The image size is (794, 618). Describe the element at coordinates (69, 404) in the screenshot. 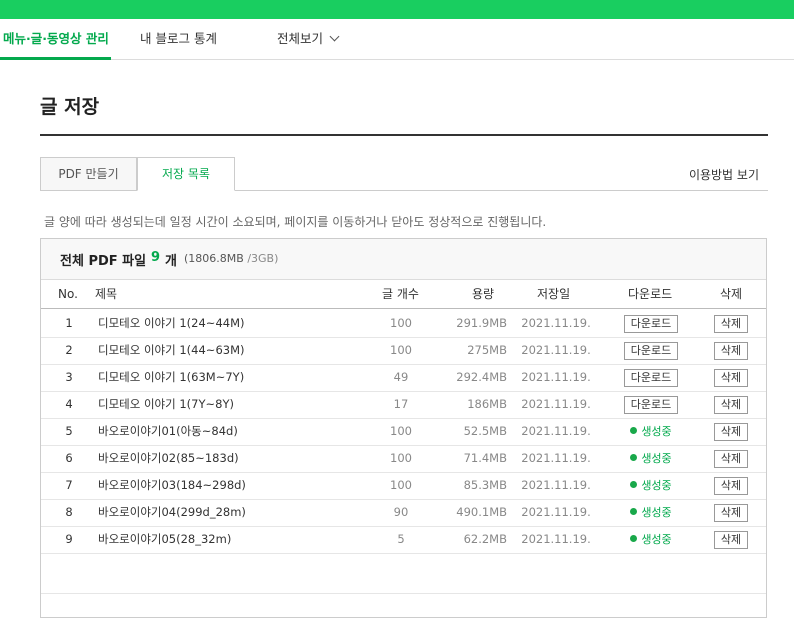

I see `row-number: 4` at that location.